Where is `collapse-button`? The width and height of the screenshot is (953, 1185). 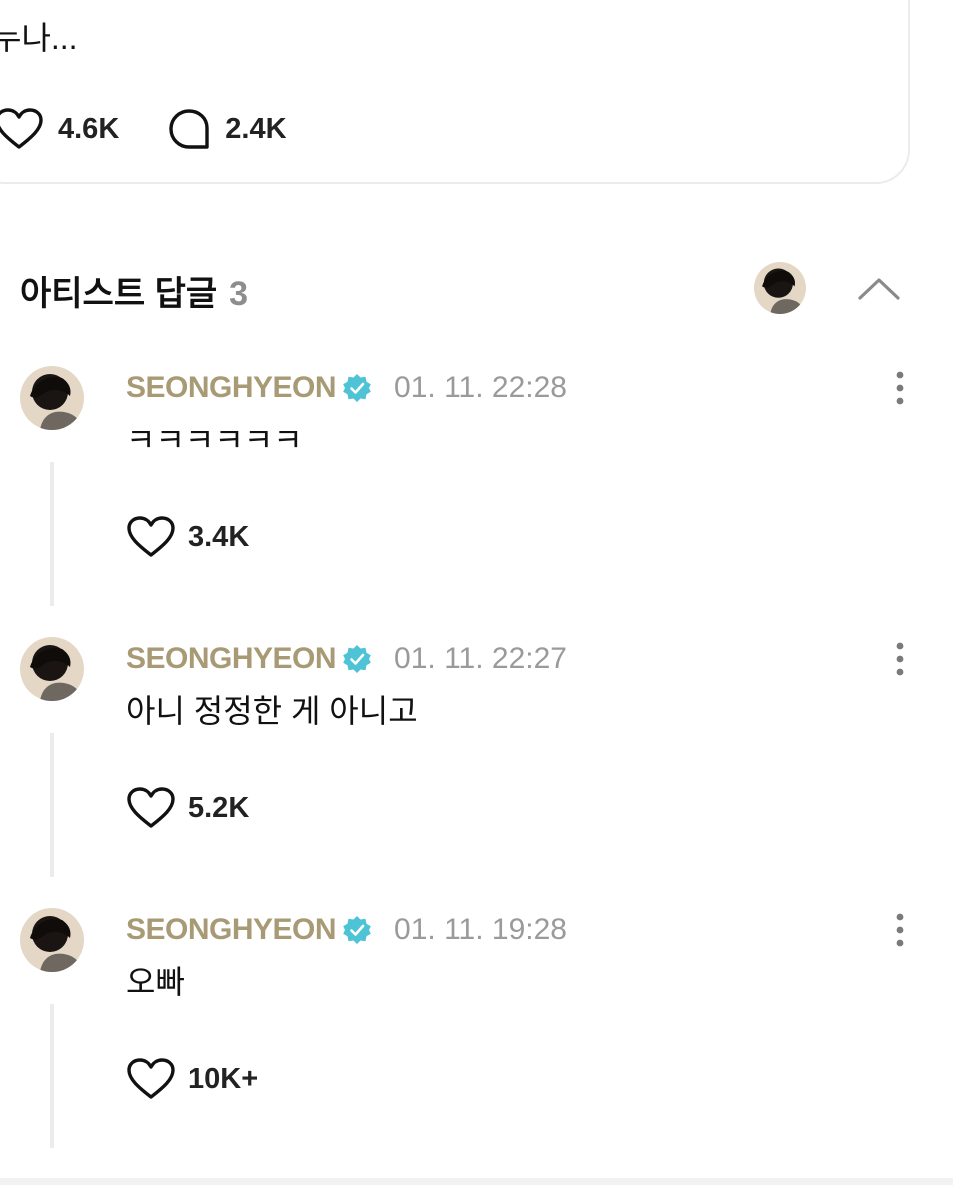
collapse-button is located at coordinates (879, 287).